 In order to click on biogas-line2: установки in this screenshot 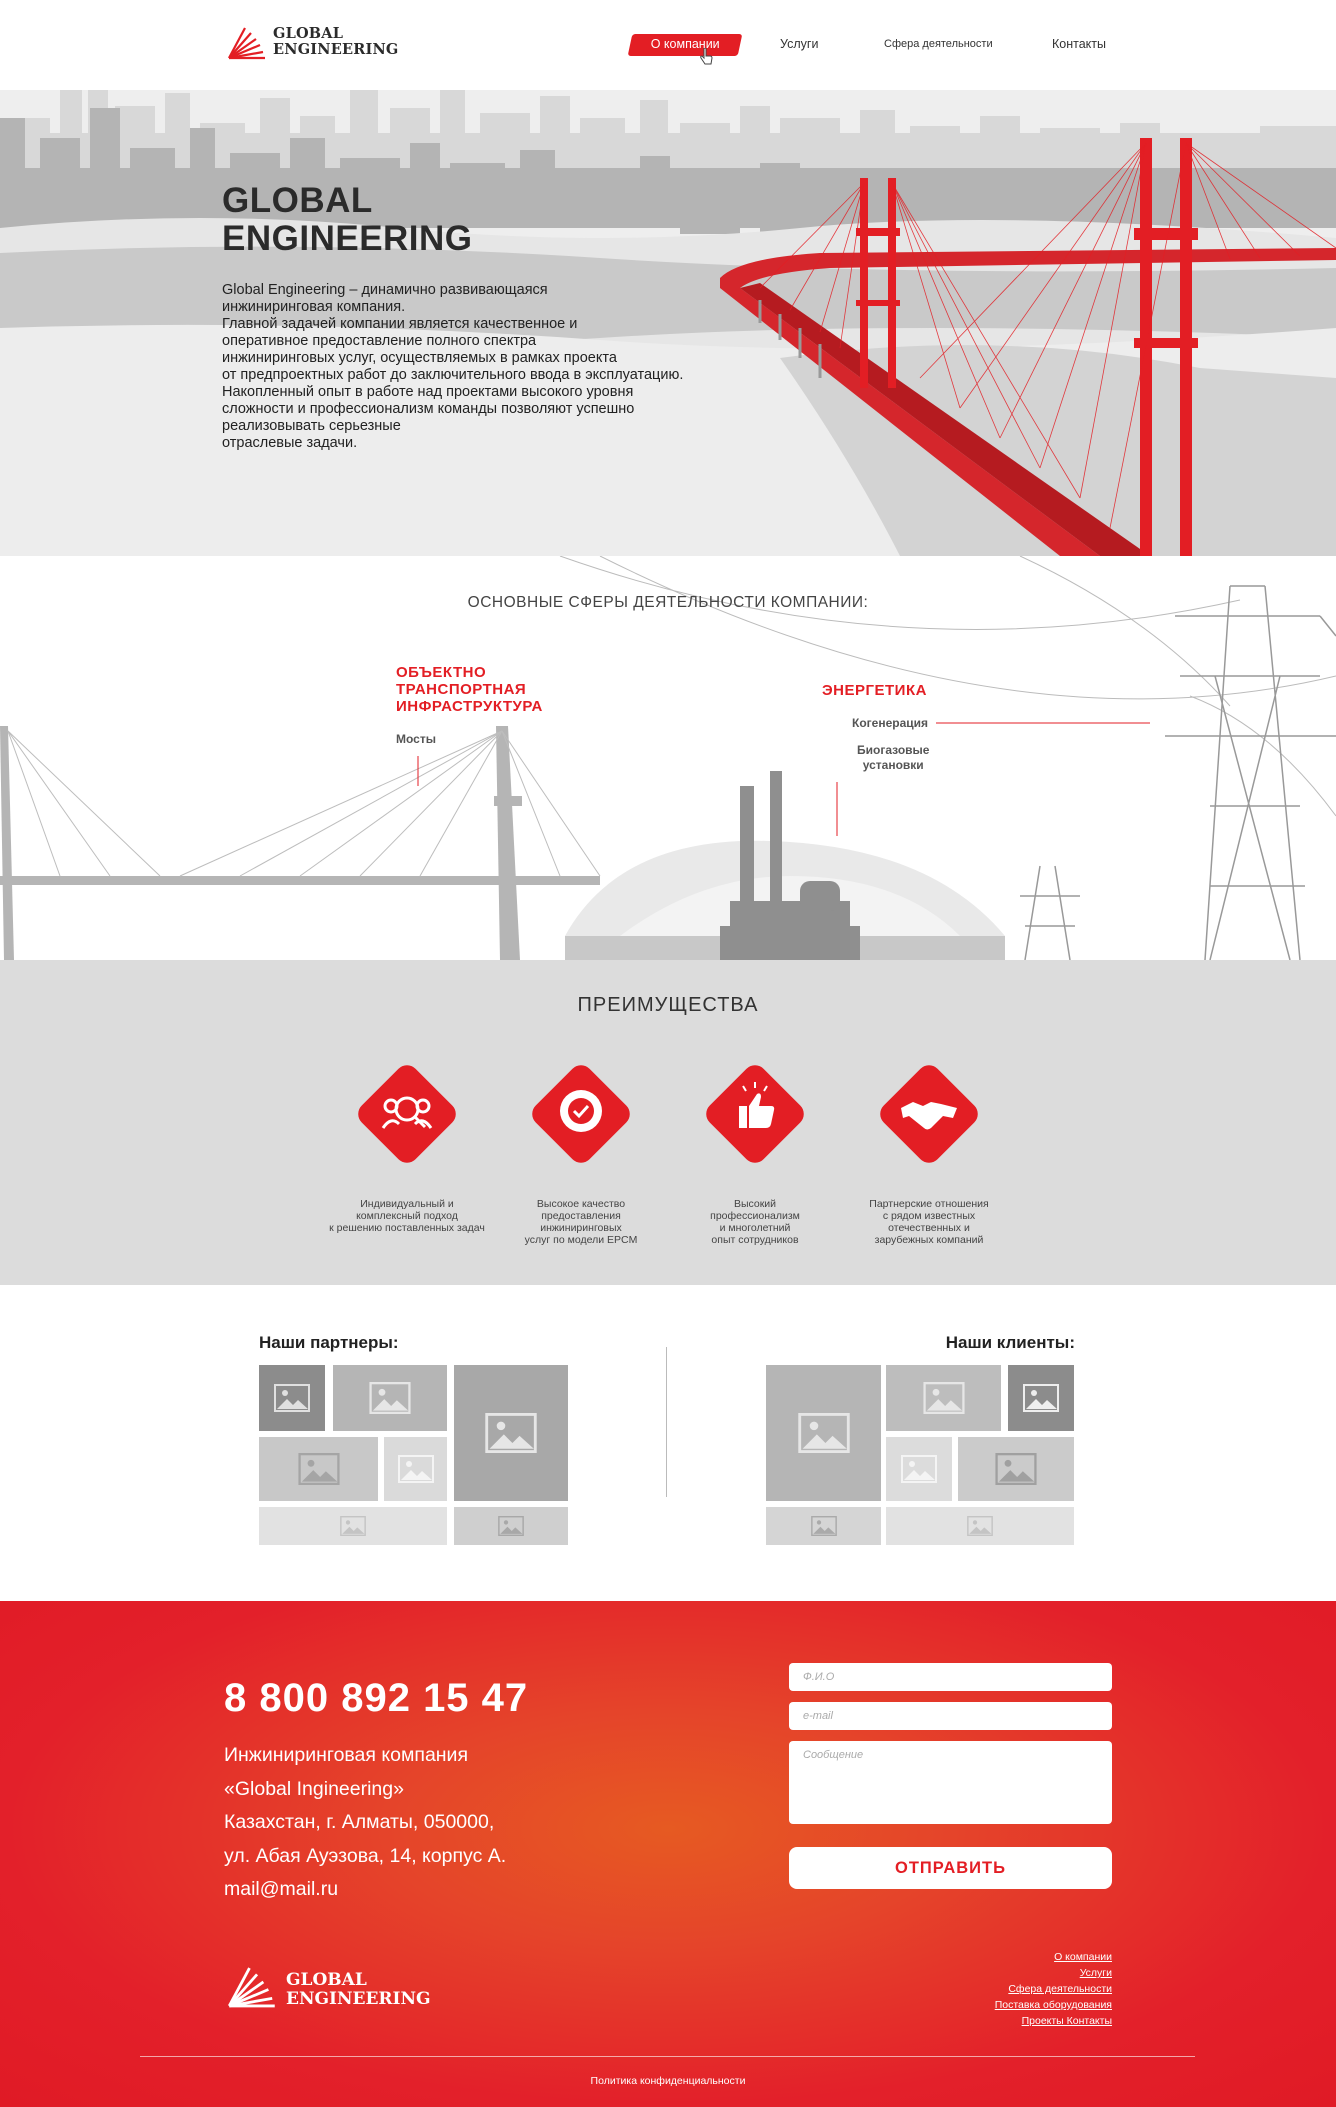, I will do `click(893, 765)`.